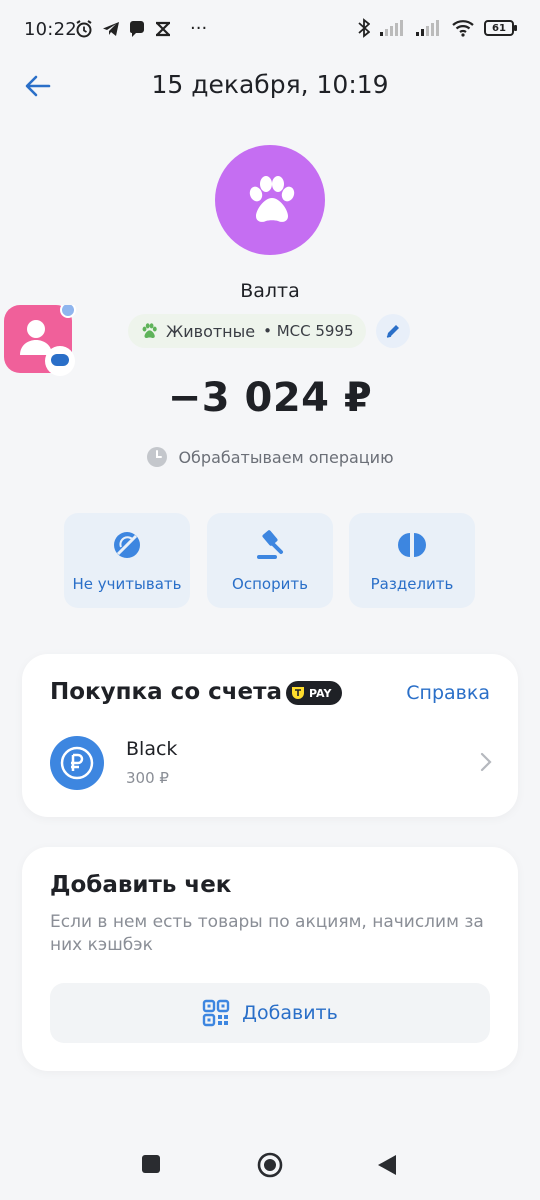  I want to click on home-button, so click(270, 1167).